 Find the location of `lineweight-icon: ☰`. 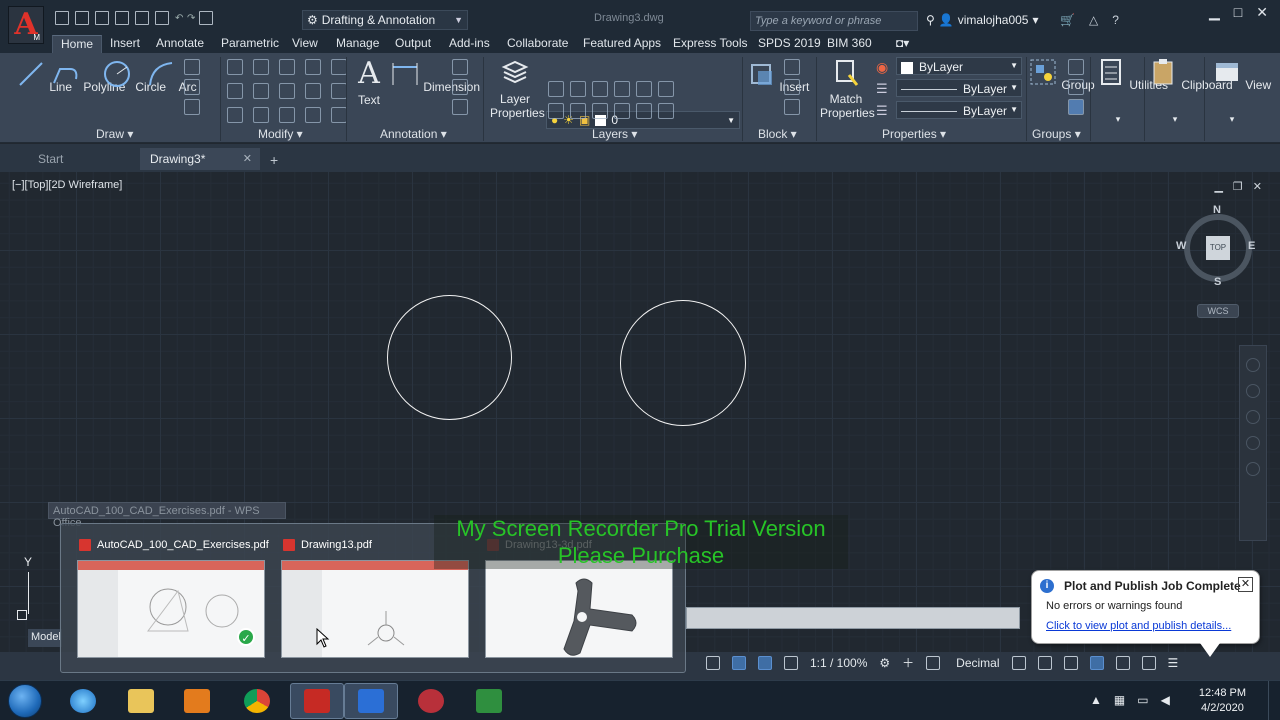

lineweight-icon: ☰ is located at coordinates (882, 111).